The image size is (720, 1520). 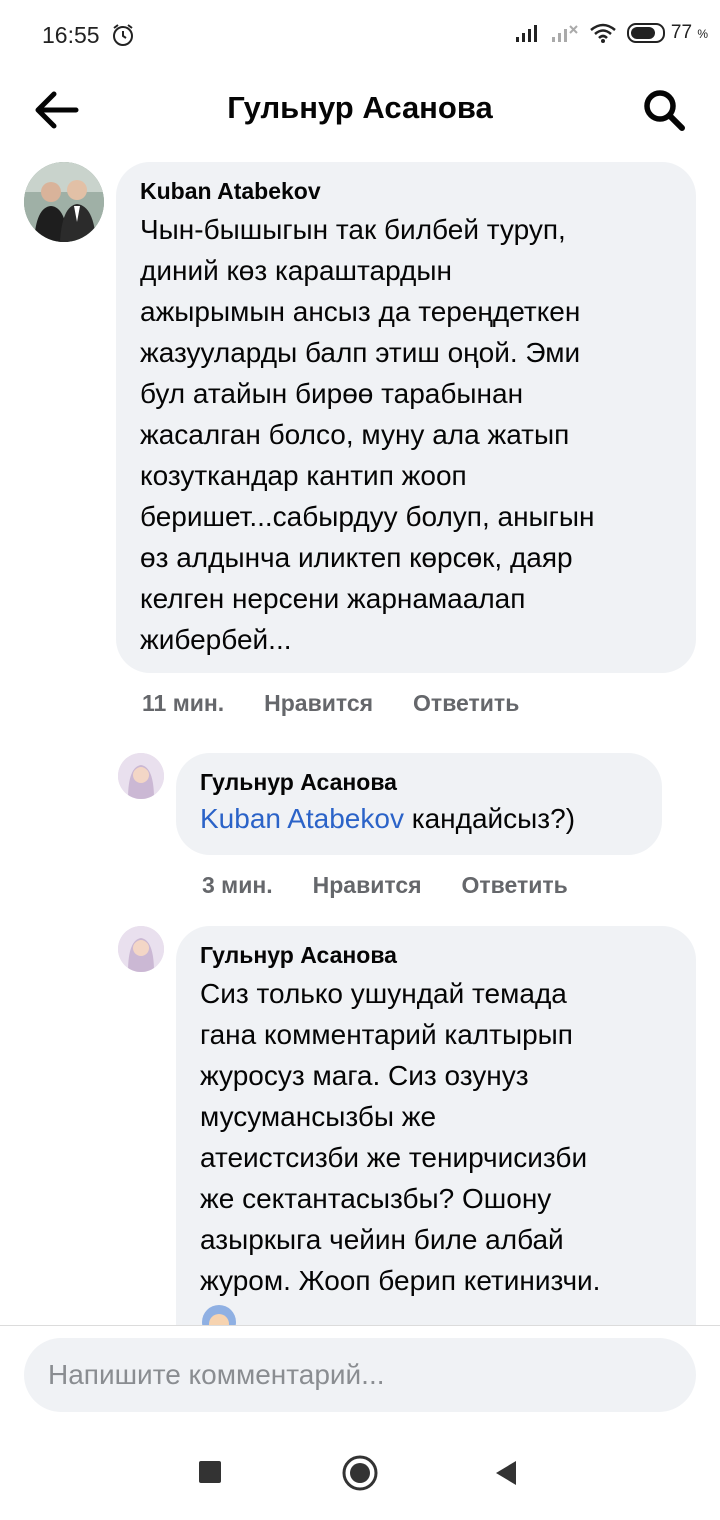 I want to click on search-icon, so click(x=664, y=110).